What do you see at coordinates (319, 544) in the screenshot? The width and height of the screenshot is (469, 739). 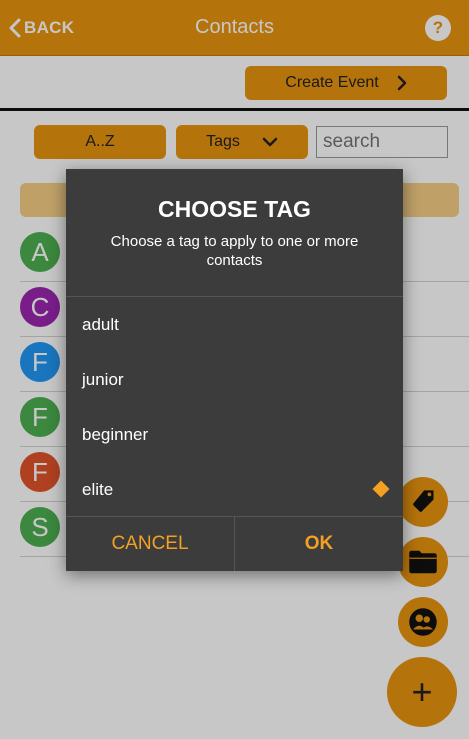 I see `ok-button: OK` at bounding box center [319, 544].